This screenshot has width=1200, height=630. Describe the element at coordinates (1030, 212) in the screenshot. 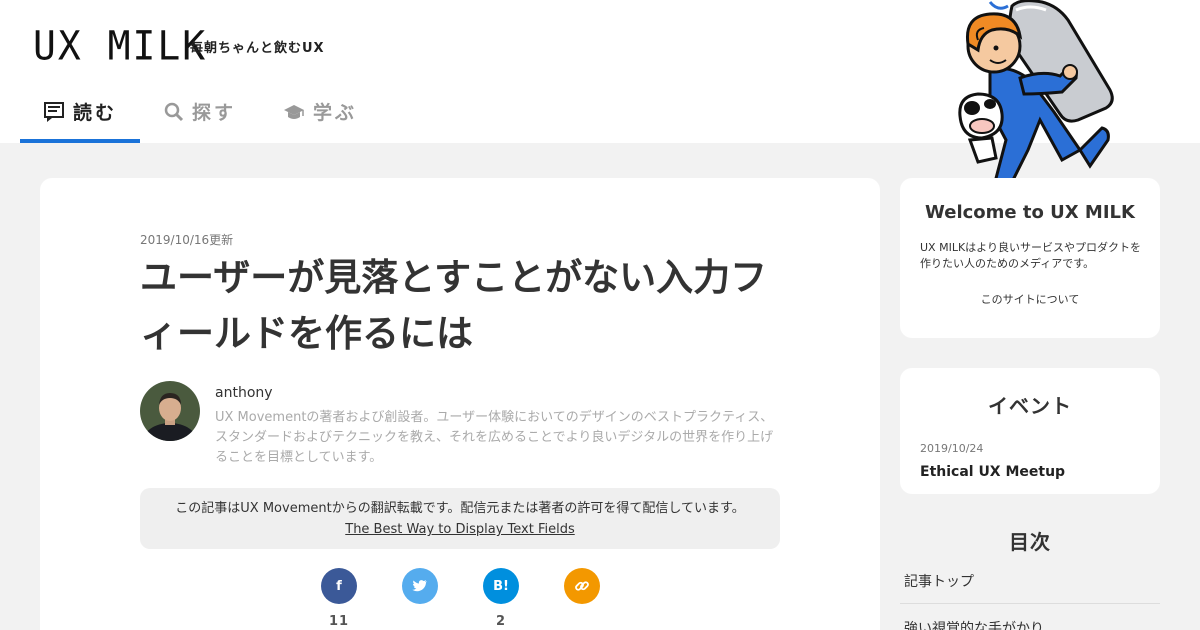

I see `welcome-title: Welcome to UX MILK` at that location.